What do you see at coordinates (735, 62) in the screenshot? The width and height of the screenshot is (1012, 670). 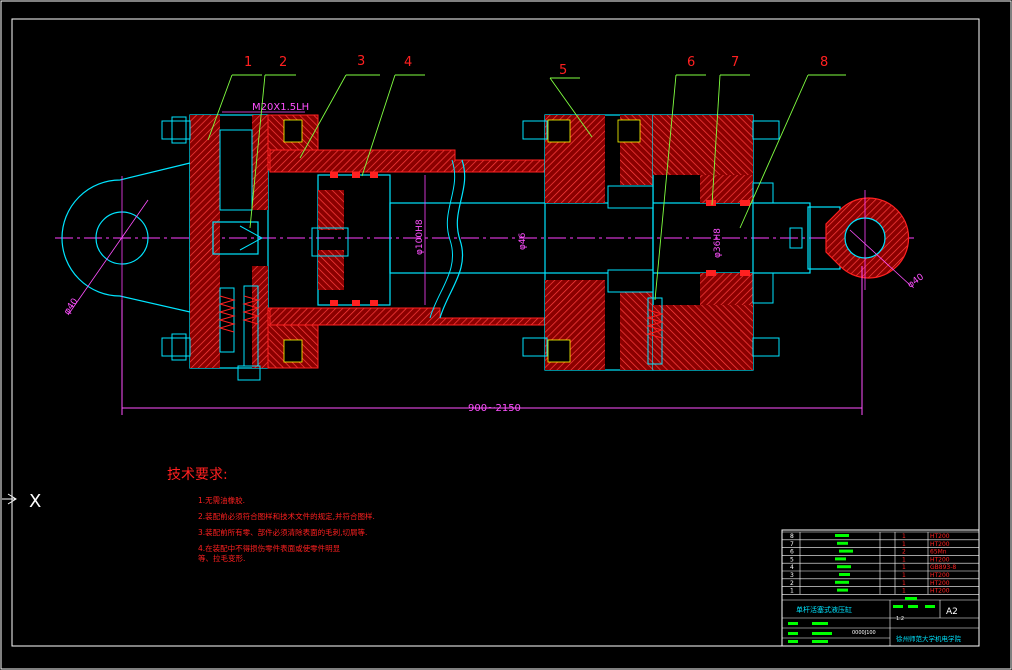 I see `balloon-7: 7` at bounding box center [735, 62].